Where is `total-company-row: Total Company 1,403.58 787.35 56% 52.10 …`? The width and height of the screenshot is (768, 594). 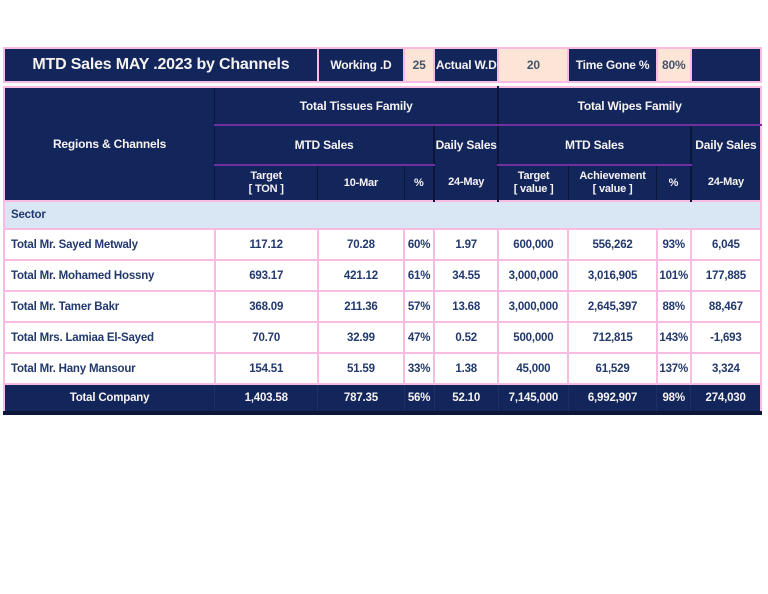 total-company-row: Total Company 1,403.58 787.35 56% 52.10 … is located at coordinates (382, 399).